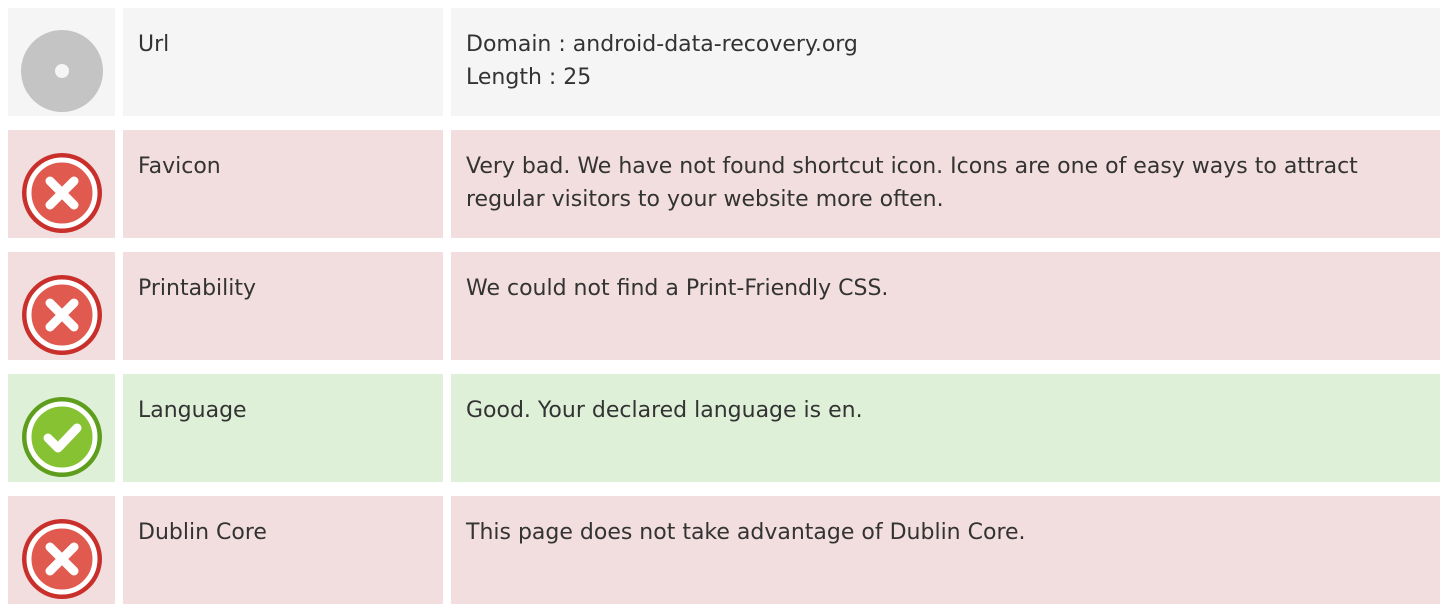 This screenshot has width=1445, height=607. What do you see at coordinates (283, 62) in the screenshot?
I see `check-name: Url` at bounding box center [283, 62].